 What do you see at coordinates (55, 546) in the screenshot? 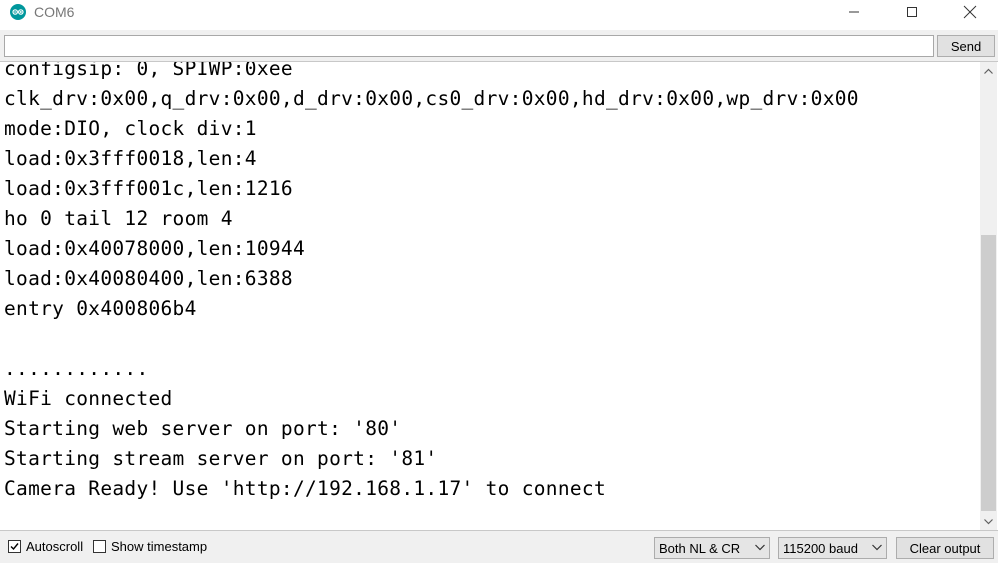
I see `autoscroll-label: Autoscroll` at bounding box center [55, 546].